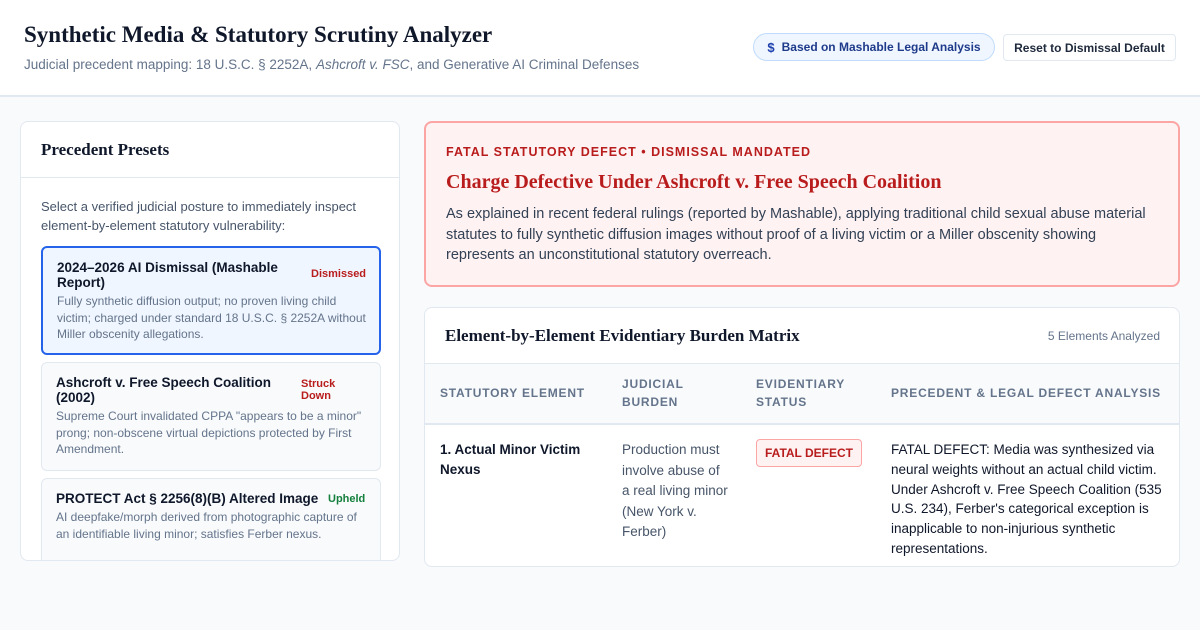 This screenshot has height=630, width=1200. I want to click on column-header-analysis: PRECEDENT & LEGAL DEFECT ANALYSIS, so click(1026, 393).